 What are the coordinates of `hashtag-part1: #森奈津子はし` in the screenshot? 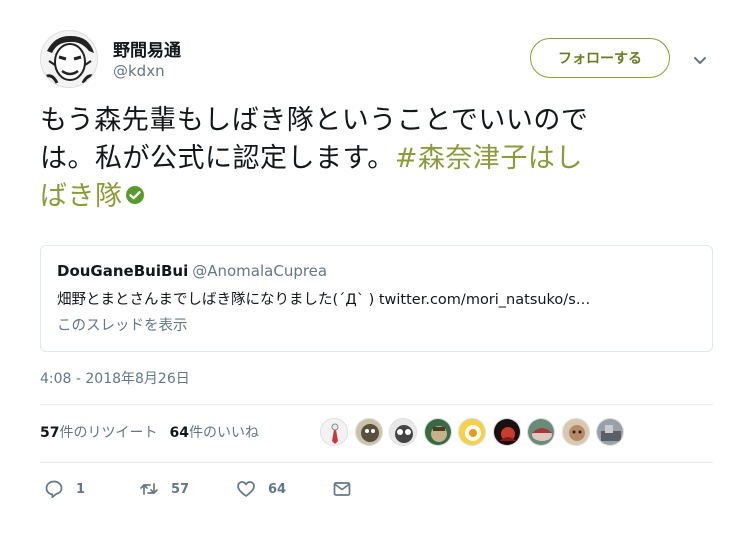 It's located at (489, 158).